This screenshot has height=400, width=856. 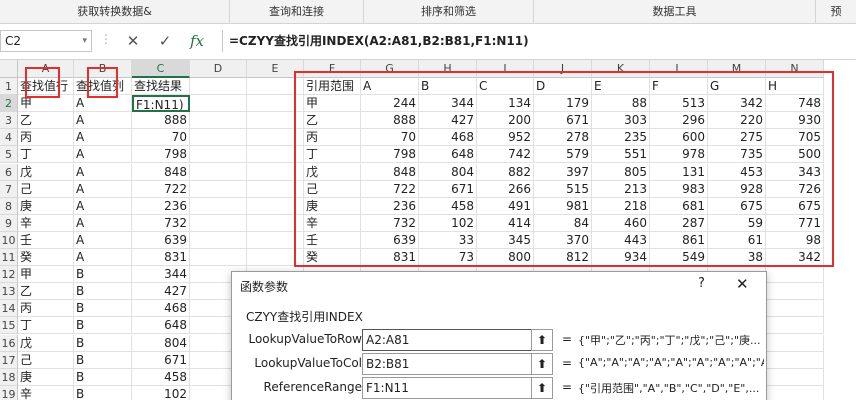 What do you see at coordinates (505, 103) in the screenshot?
I see `ref-cell: 134` at bounding box center [505, 103].